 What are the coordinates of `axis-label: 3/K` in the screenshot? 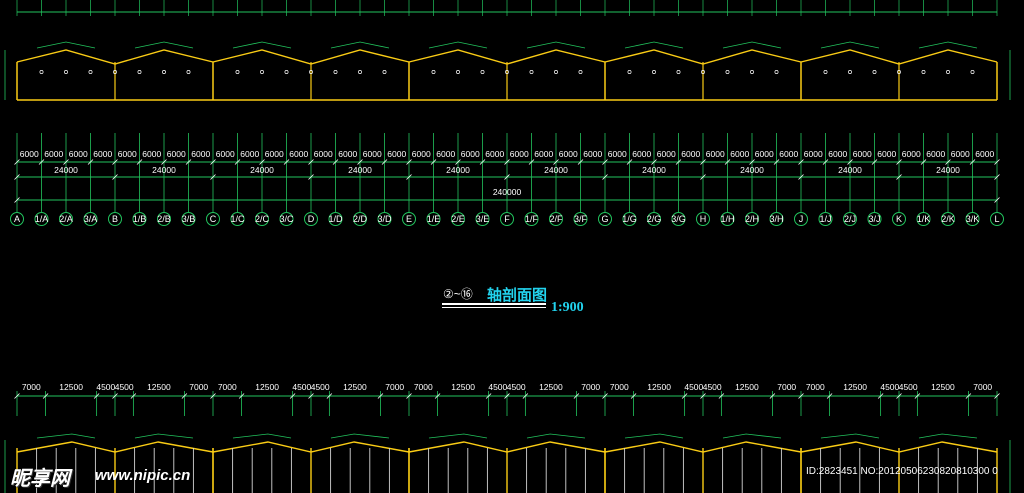 It's located at (973, 219).